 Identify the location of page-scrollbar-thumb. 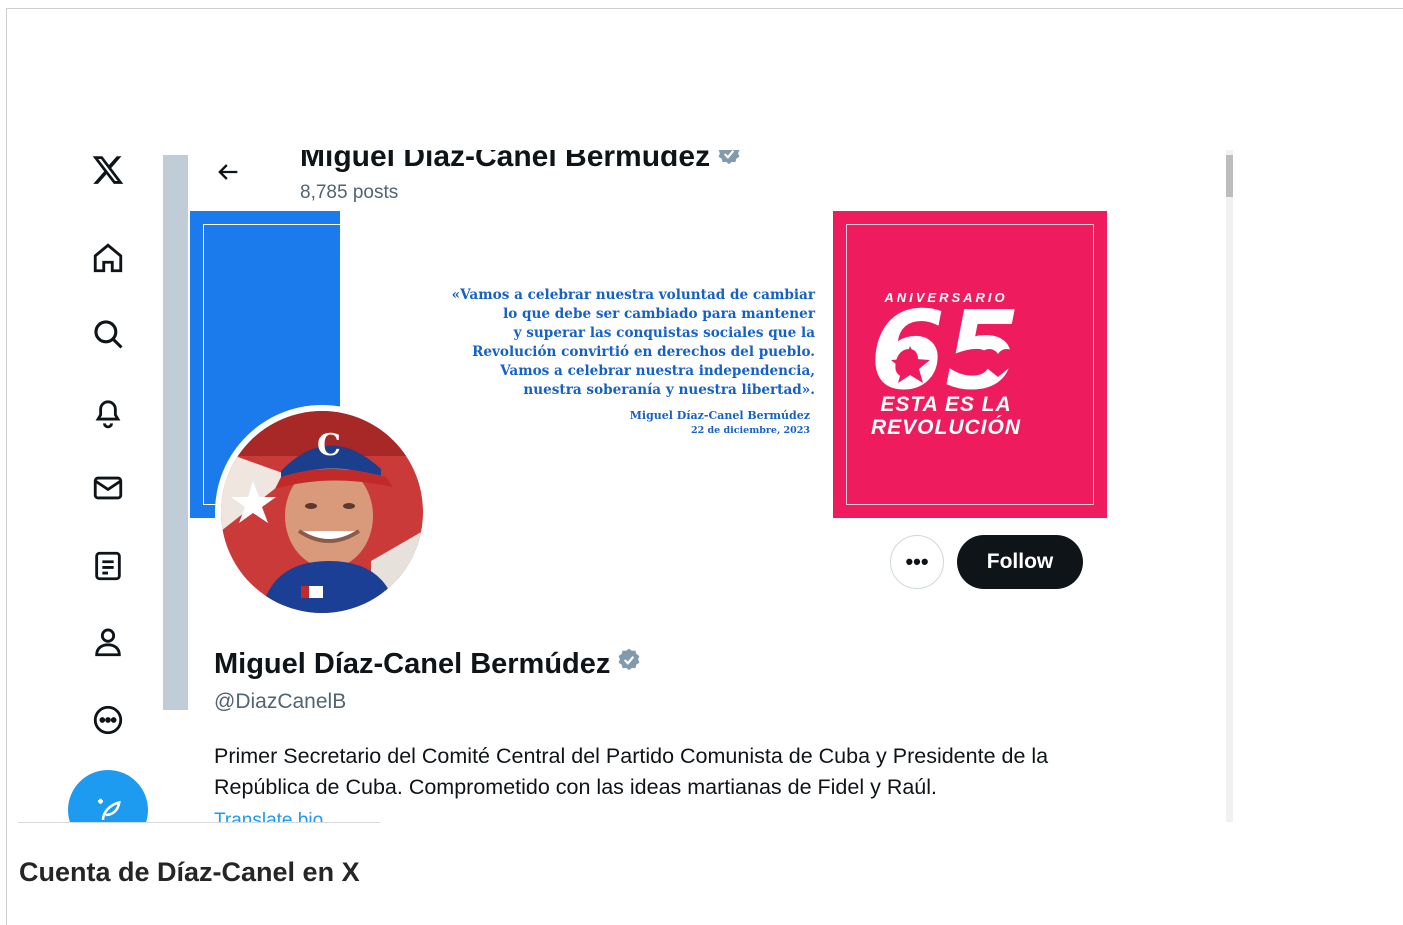
(1229, 176).